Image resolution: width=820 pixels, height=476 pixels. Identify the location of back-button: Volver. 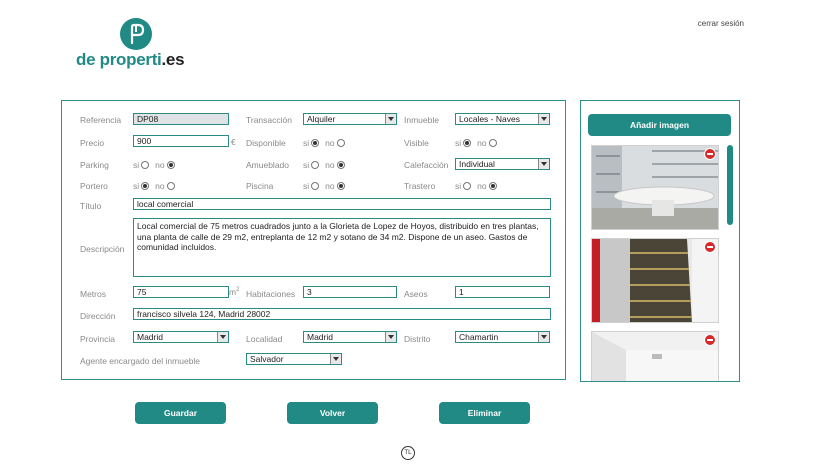
(332, 413).